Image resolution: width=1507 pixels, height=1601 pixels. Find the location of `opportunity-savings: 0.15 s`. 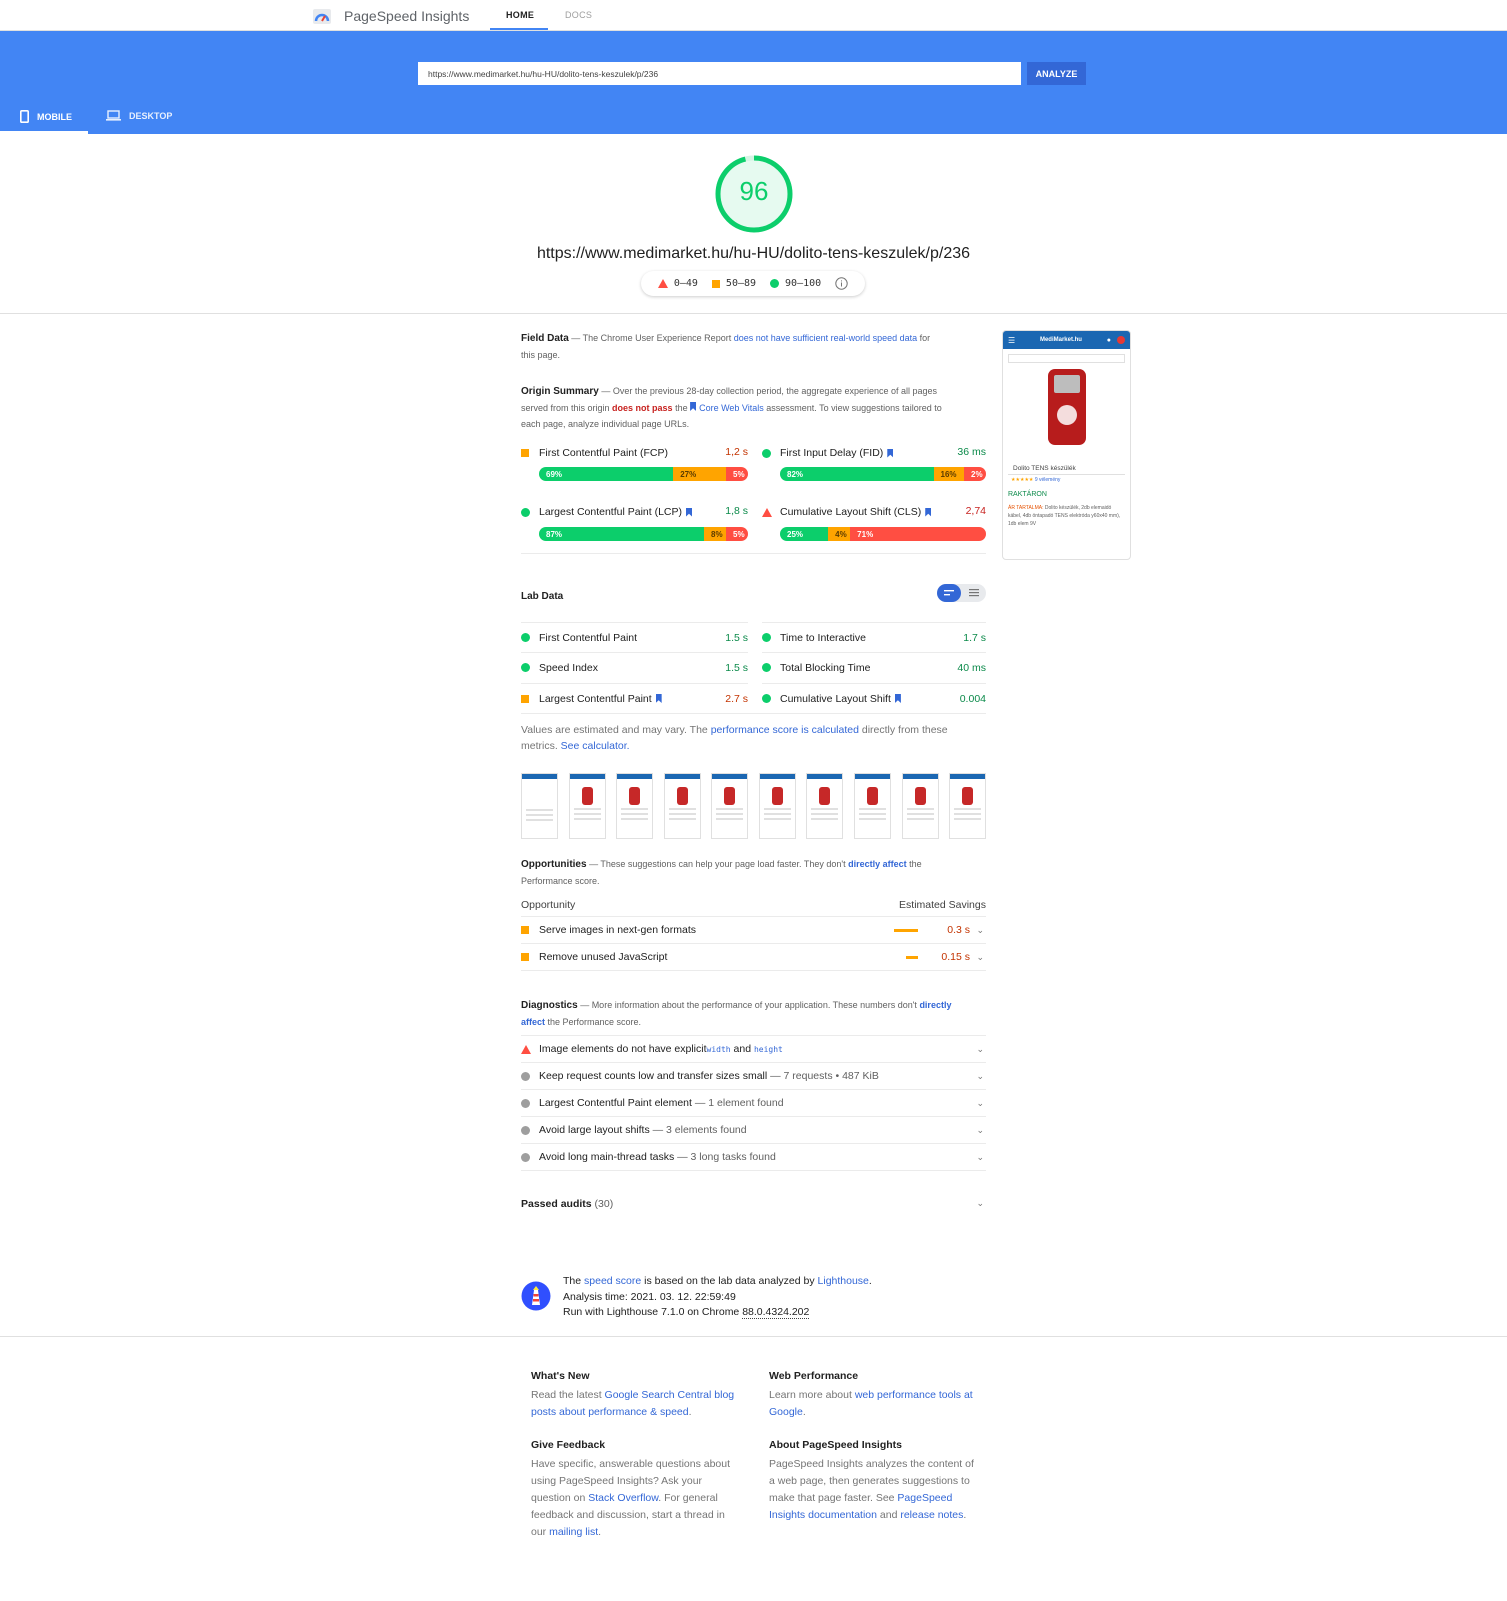

opportunity-savings: 0.15 s is located at coordinates (955, 957).